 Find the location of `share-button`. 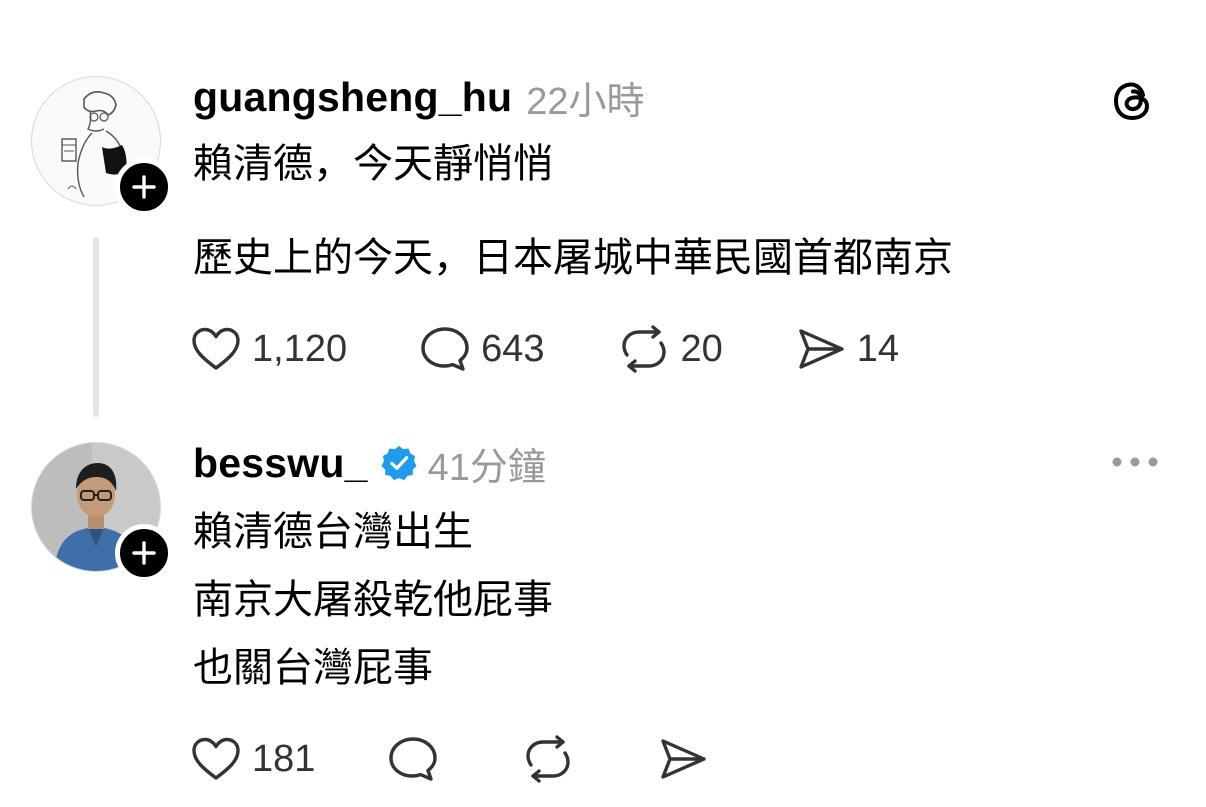

share-button is located at coordinates (688, 759).